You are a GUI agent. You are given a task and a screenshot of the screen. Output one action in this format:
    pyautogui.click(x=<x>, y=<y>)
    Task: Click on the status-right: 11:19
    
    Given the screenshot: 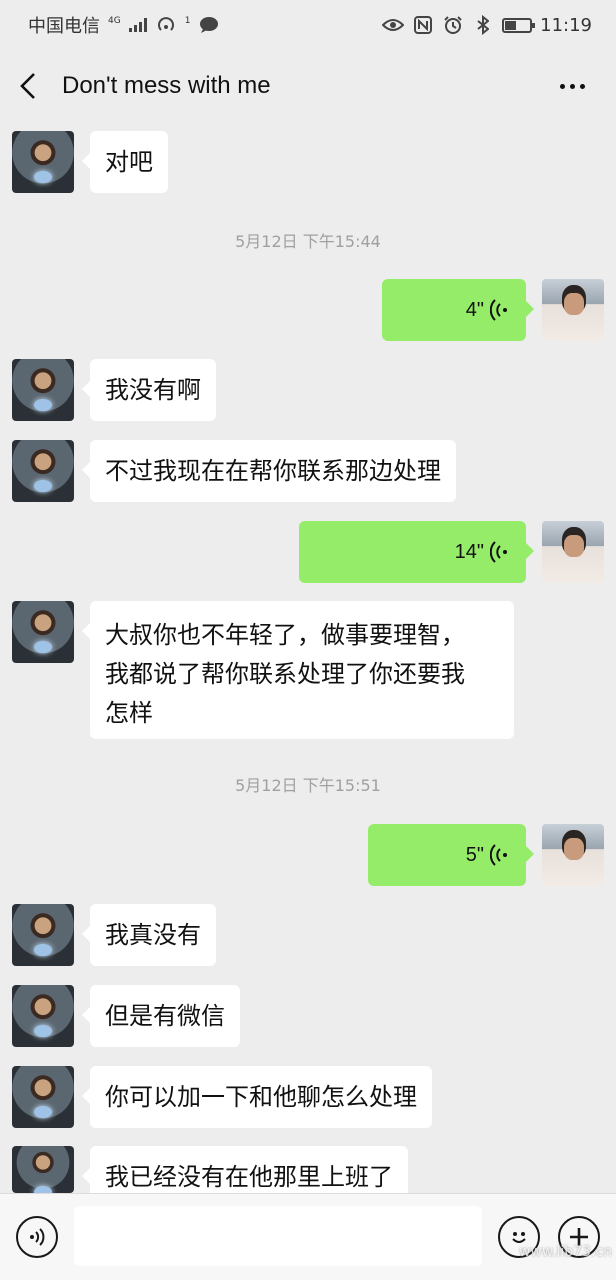 What is the action you would take?
    pyautogui.click(x=487, y=25)
    